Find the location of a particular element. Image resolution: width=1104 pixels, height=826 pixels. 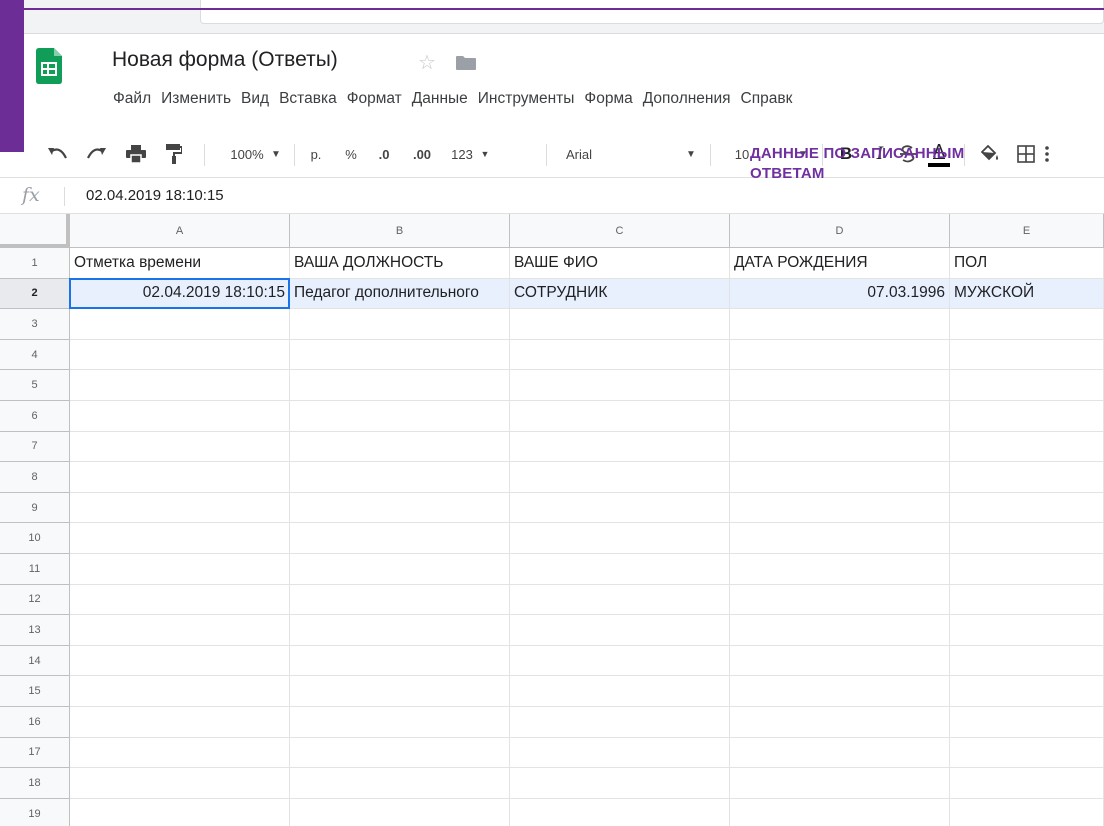

column-header-a: A is located at coordinates (180, 231).